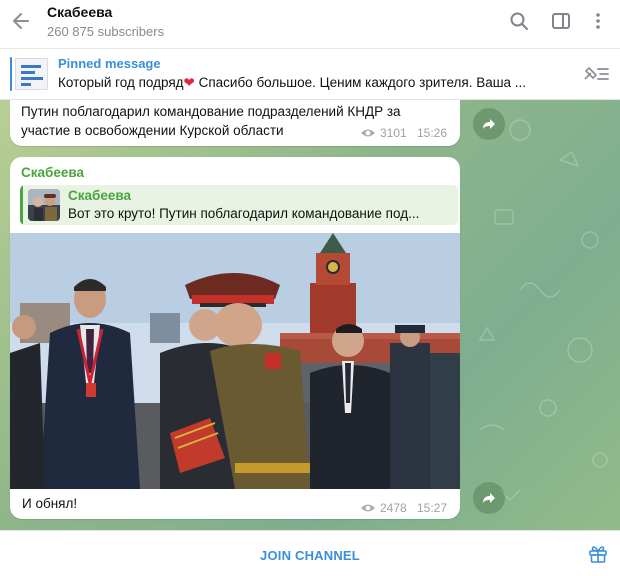 This screenshot has height=576, width=620. What do you see at coordinates (52, 172) in the screenshot?
I see `message-author: Скабеева` at bounding box center [52, 172].